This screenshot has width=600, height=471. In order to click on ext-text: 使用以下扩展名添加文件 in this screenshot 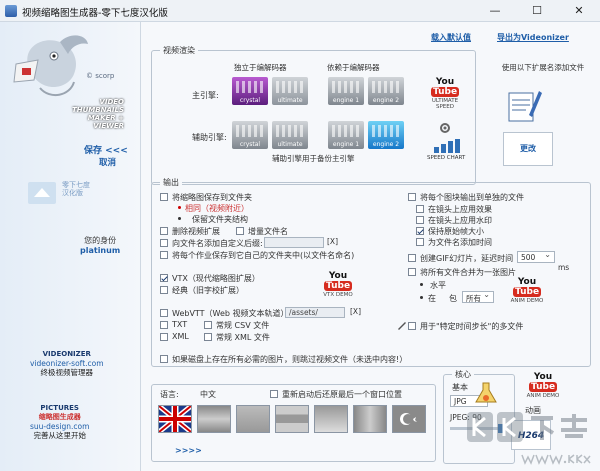, I will do `click(543, 67)`.